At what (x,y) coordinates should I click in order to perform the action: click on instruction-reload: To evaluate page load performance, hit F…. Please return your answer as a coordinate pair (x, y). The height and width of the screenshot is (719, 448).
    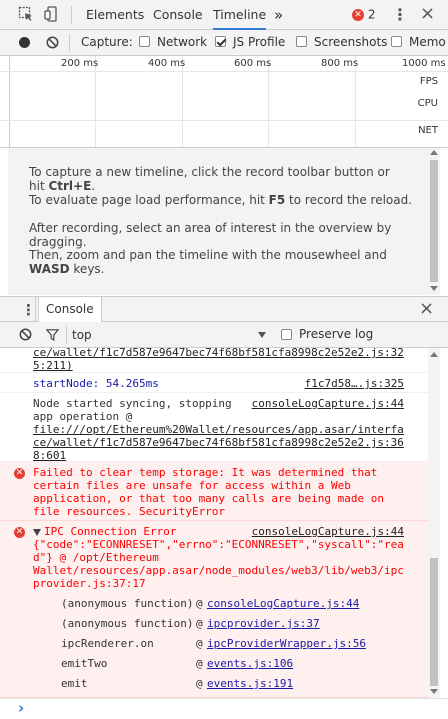
    Looking at the image, I should click on (221, 200).